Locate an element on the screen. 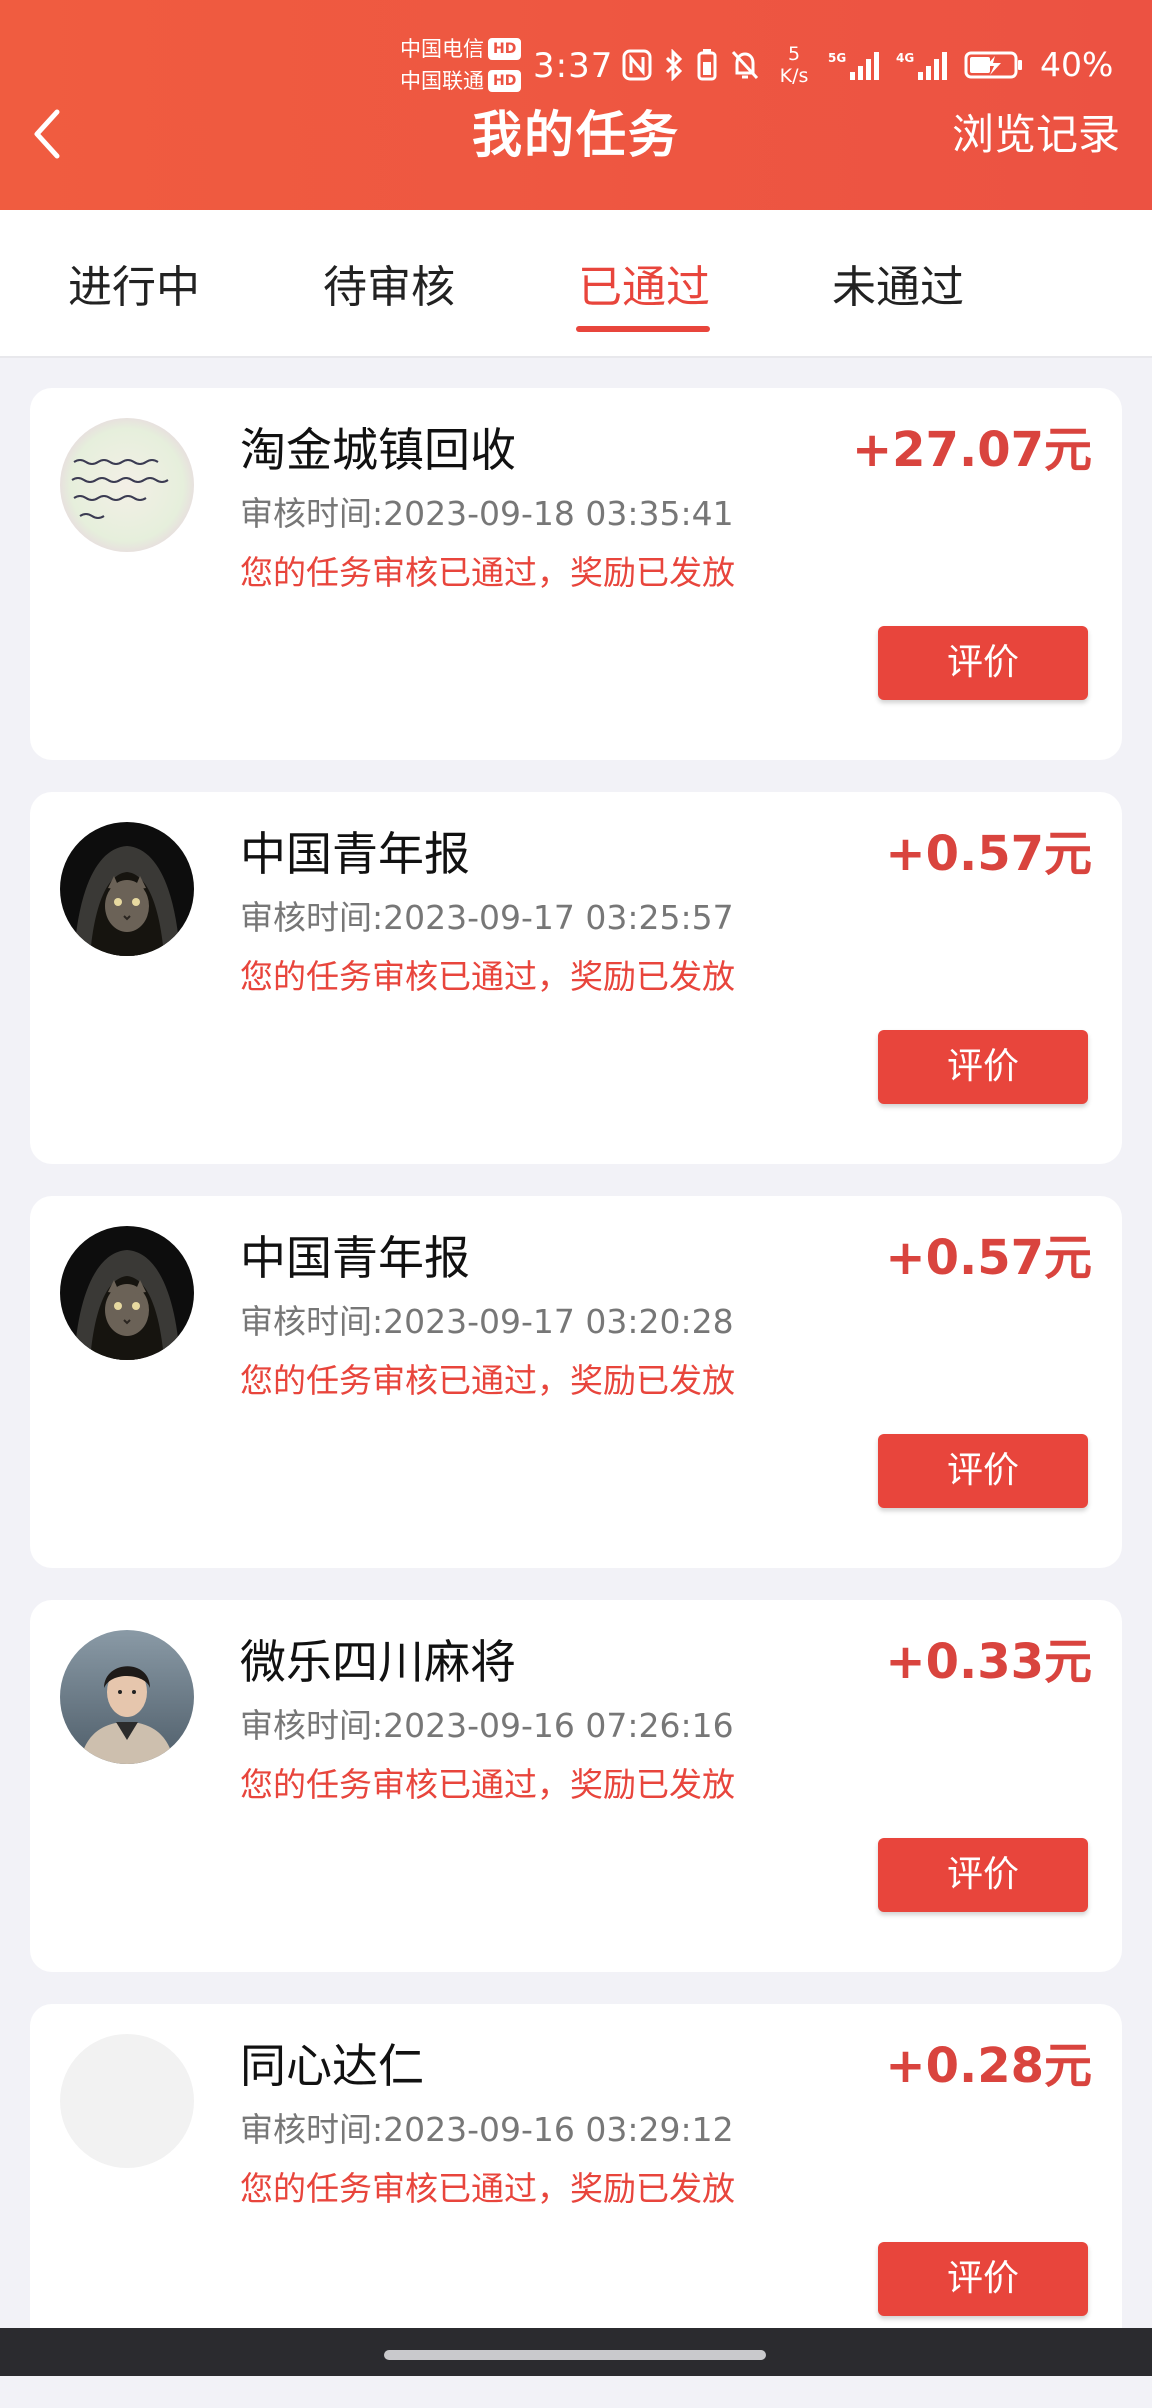 This screenshot has width=1152, height=2408. carrier-name-1: 中国电信 is located at coordinates (442, 49).